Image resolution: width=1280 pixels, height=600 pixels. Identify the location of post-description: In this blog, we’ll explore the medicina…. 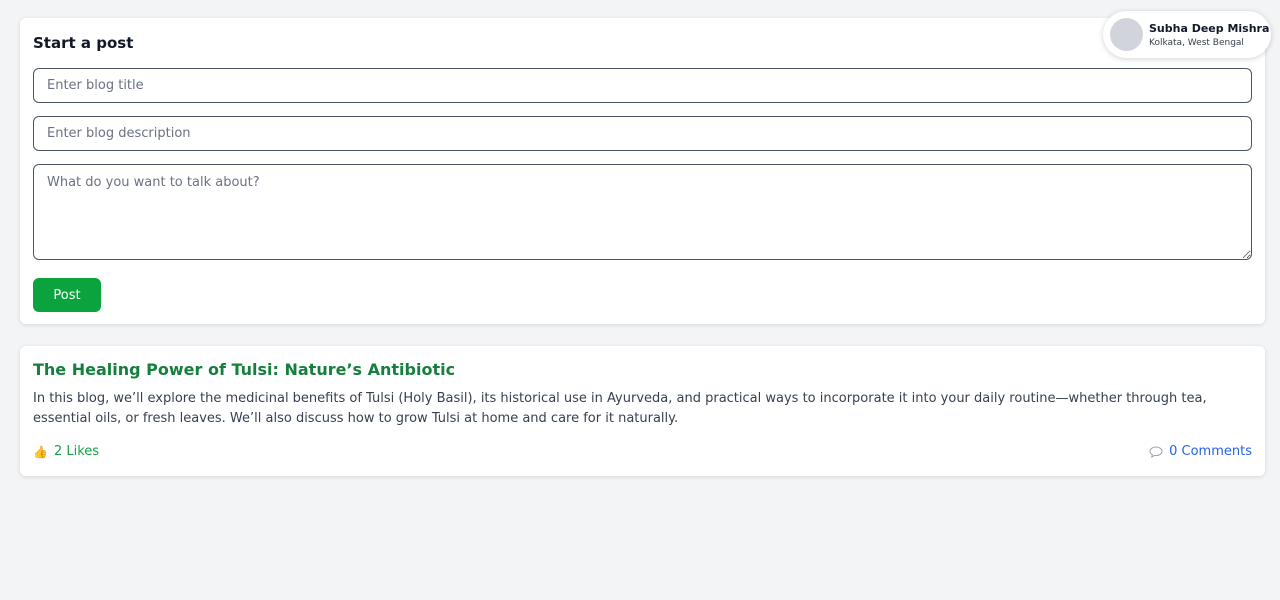
(620, 408).